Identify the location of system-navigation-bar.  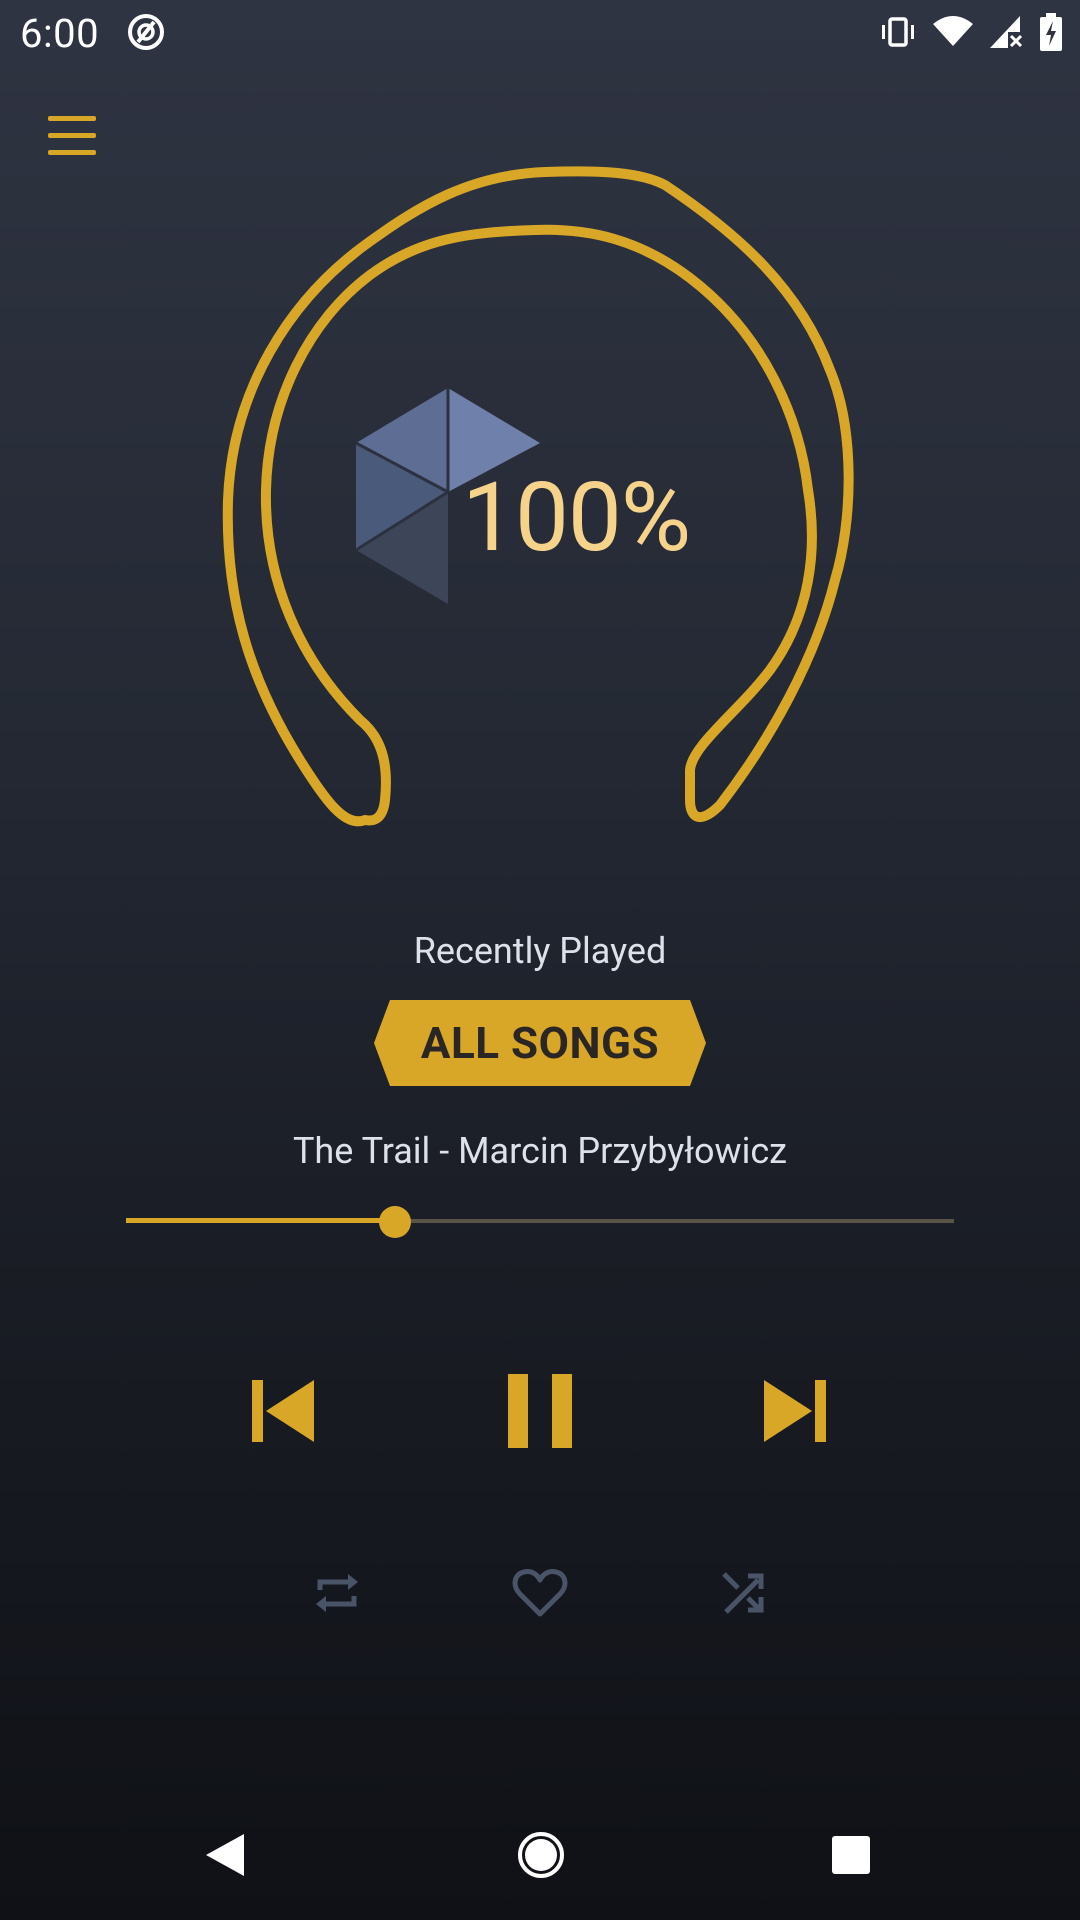
(540, 1865).